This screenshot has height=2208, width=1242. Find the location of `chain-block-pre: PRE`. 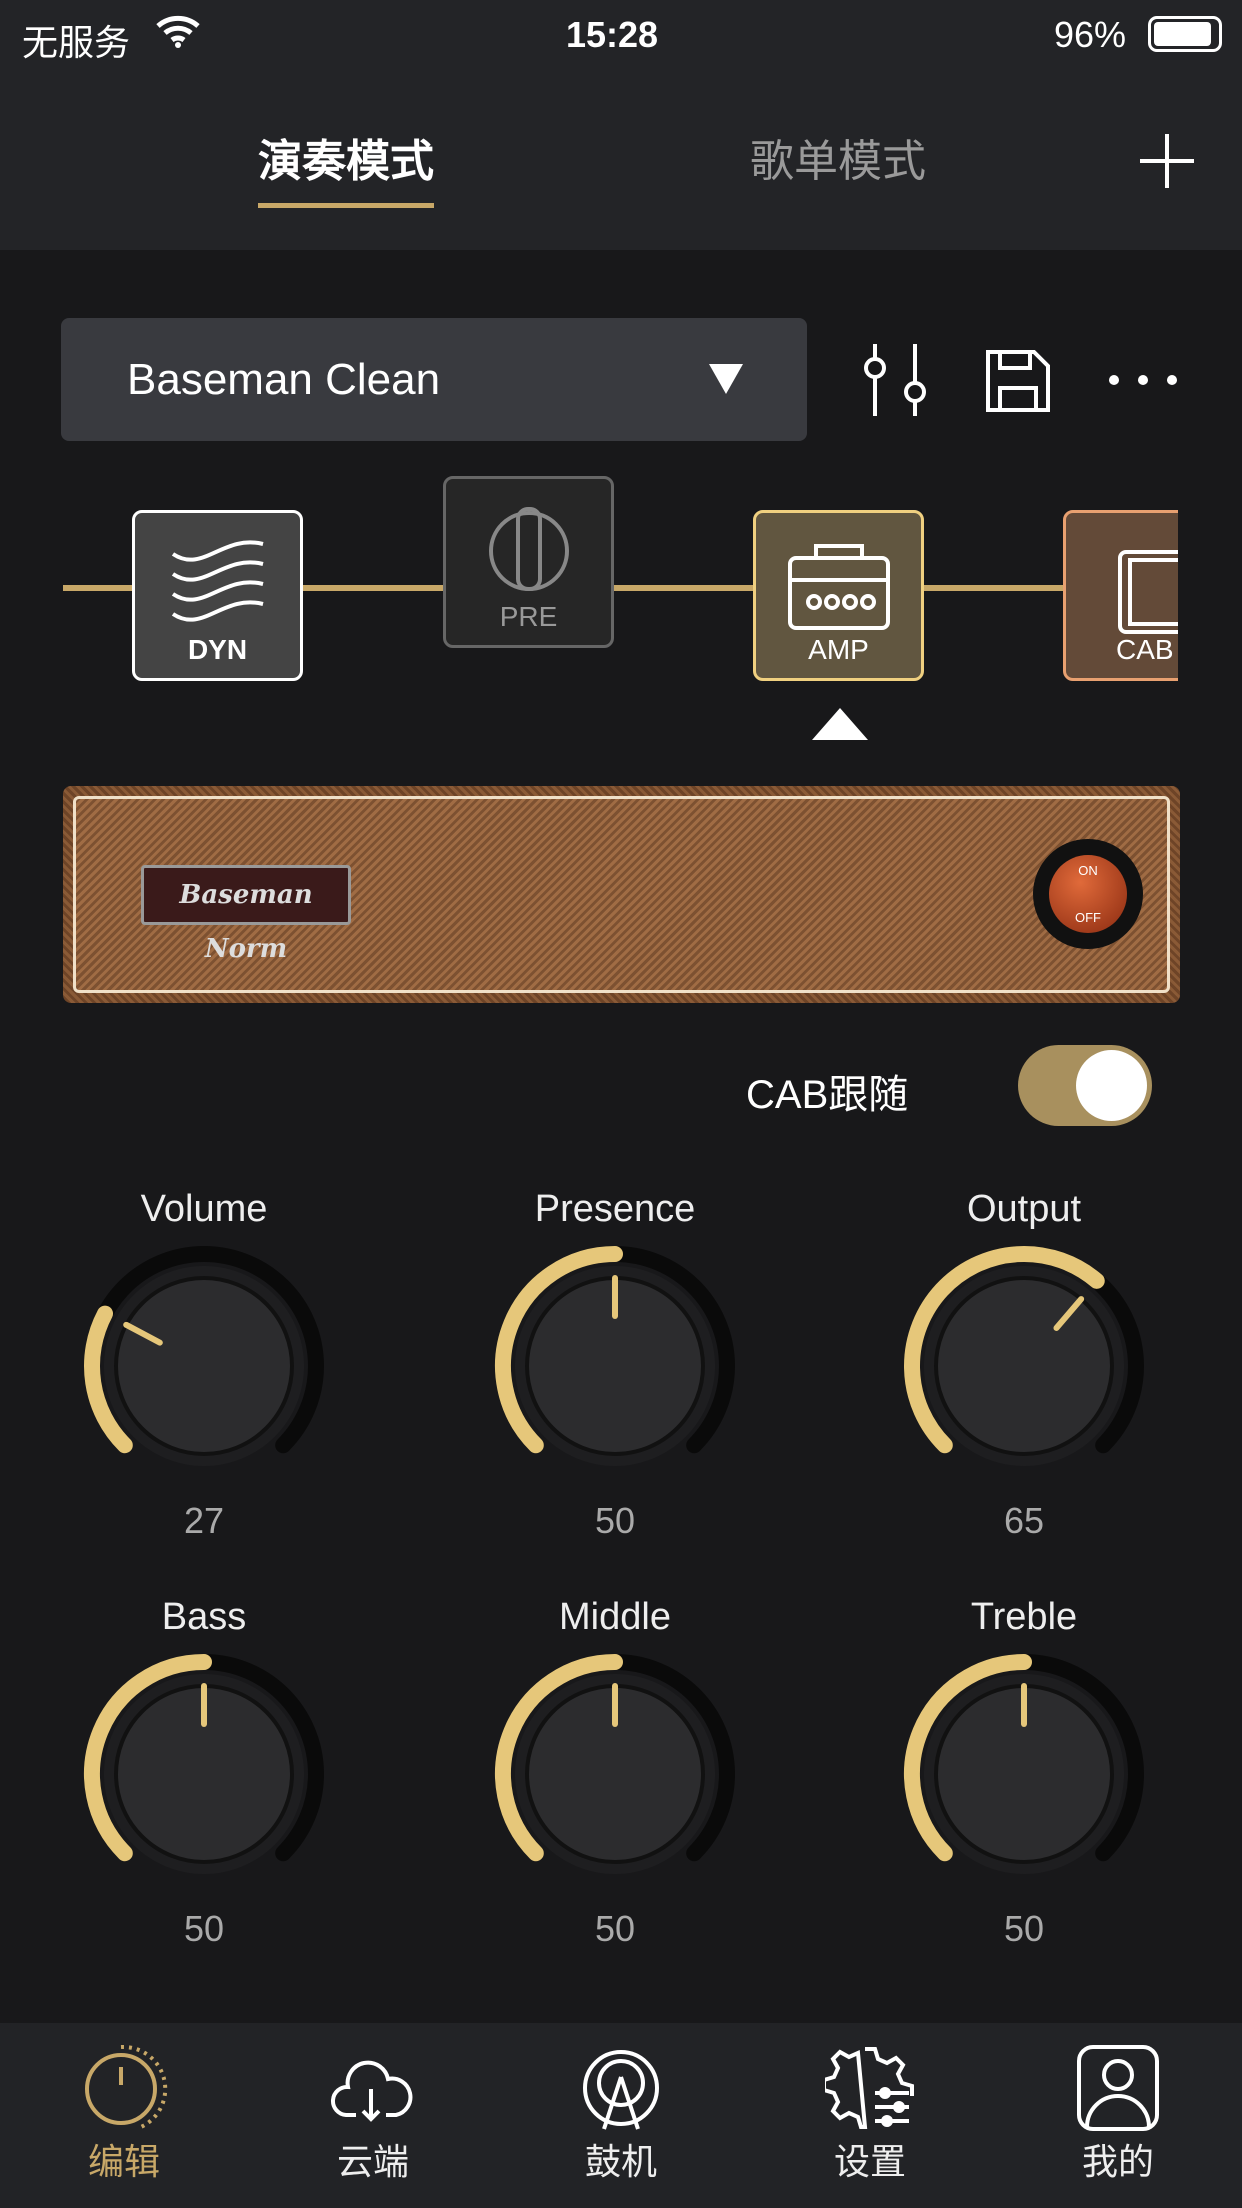

chain-block-pre: PRE is located at coordinates (528, 562).